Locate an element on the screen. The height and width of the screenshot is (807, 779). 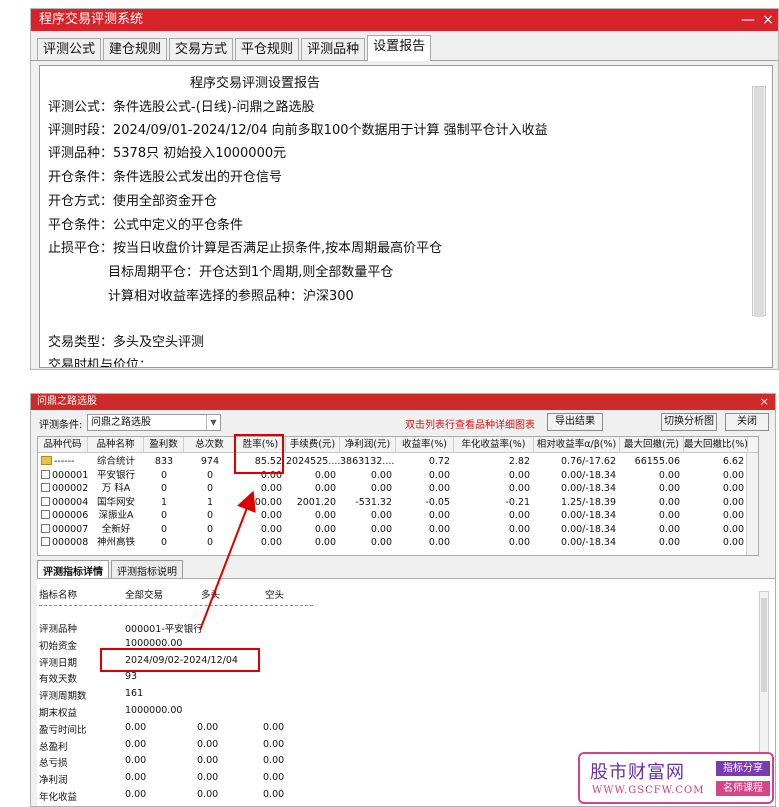
table-cell-text: 0.00/-18.34 is located at coordinates (588, 529).